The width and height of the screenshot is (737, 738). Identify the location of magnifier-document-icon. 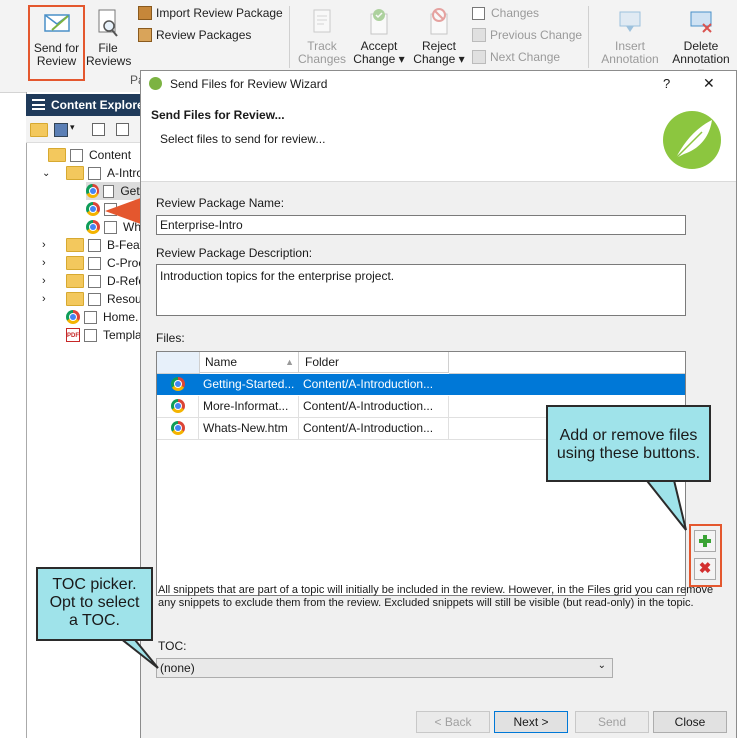
(108, 23).